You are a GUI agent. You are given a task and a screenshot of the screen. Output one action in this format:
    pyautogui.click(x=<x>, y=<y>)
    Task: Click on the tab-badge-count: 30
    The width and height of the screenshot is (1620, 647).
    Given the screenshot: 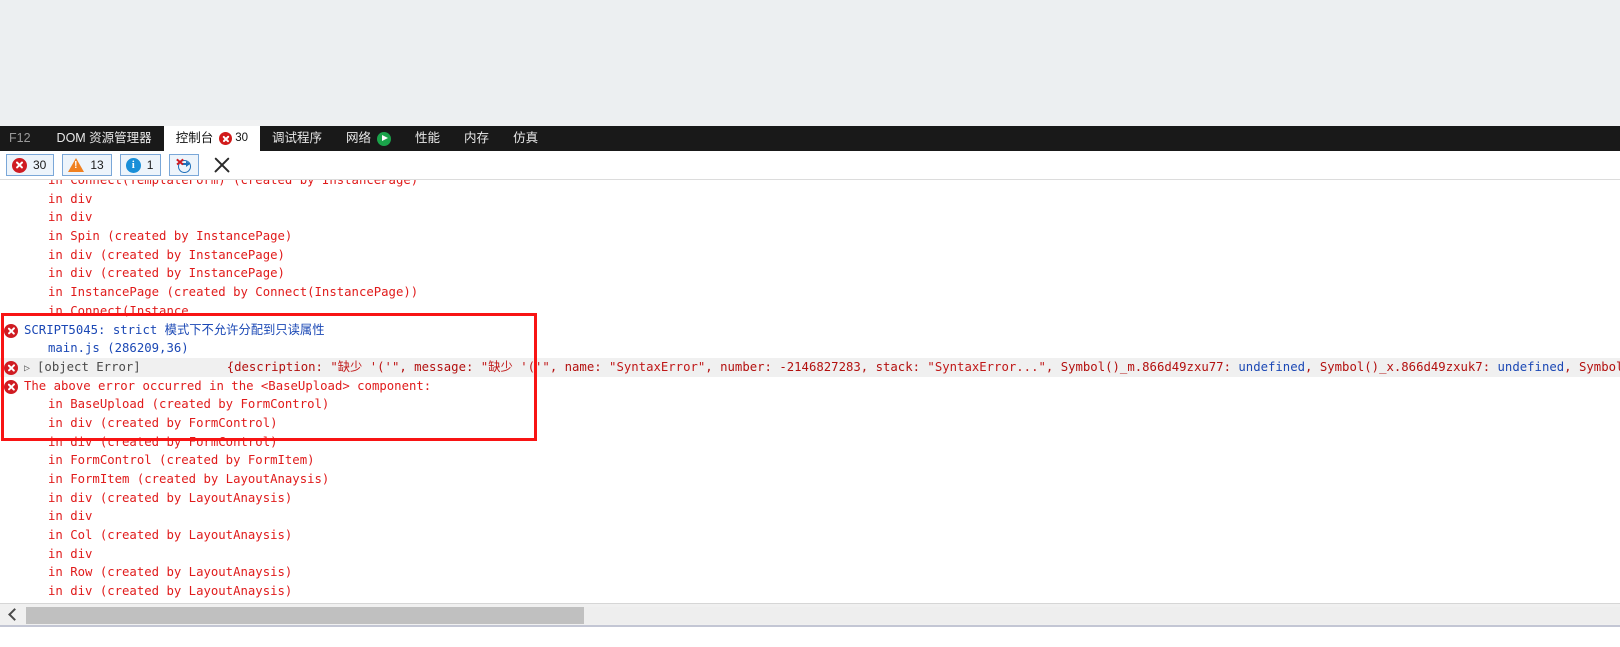 What is the action you would take?
    pyautogui.click(x=241, y=138)
    